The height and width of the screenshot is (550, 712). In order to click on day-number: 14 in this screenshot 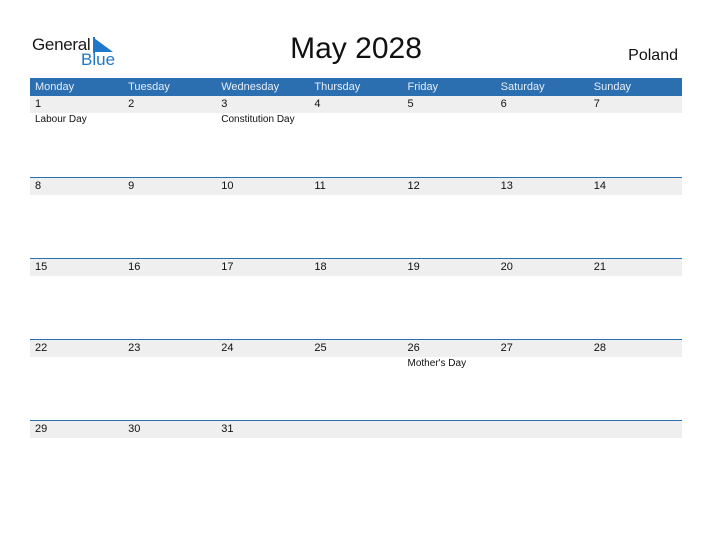, I will do `click(599, 186)`.